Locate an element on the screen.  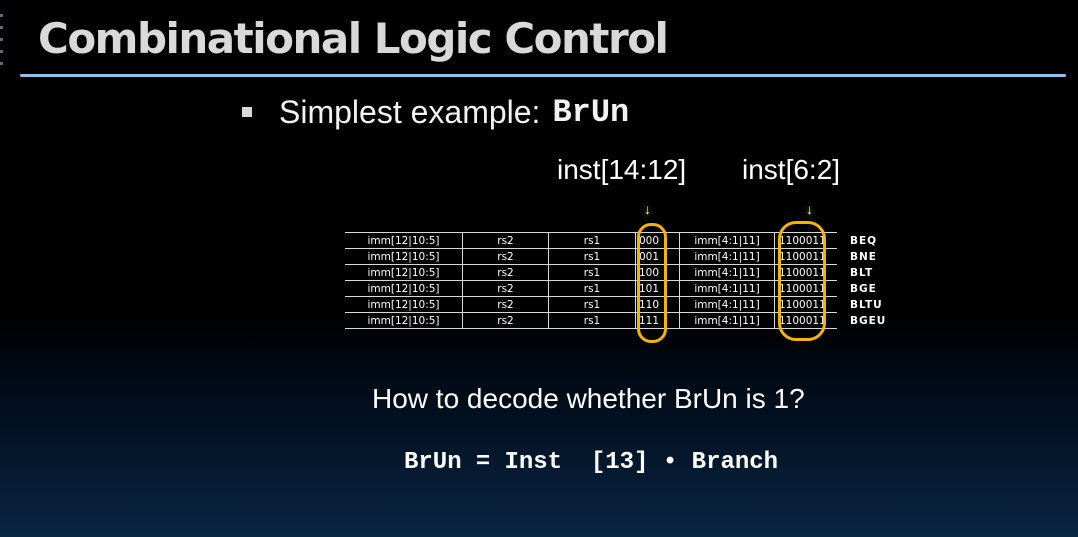
formula-equals: = is located at coordinates (483, 460).